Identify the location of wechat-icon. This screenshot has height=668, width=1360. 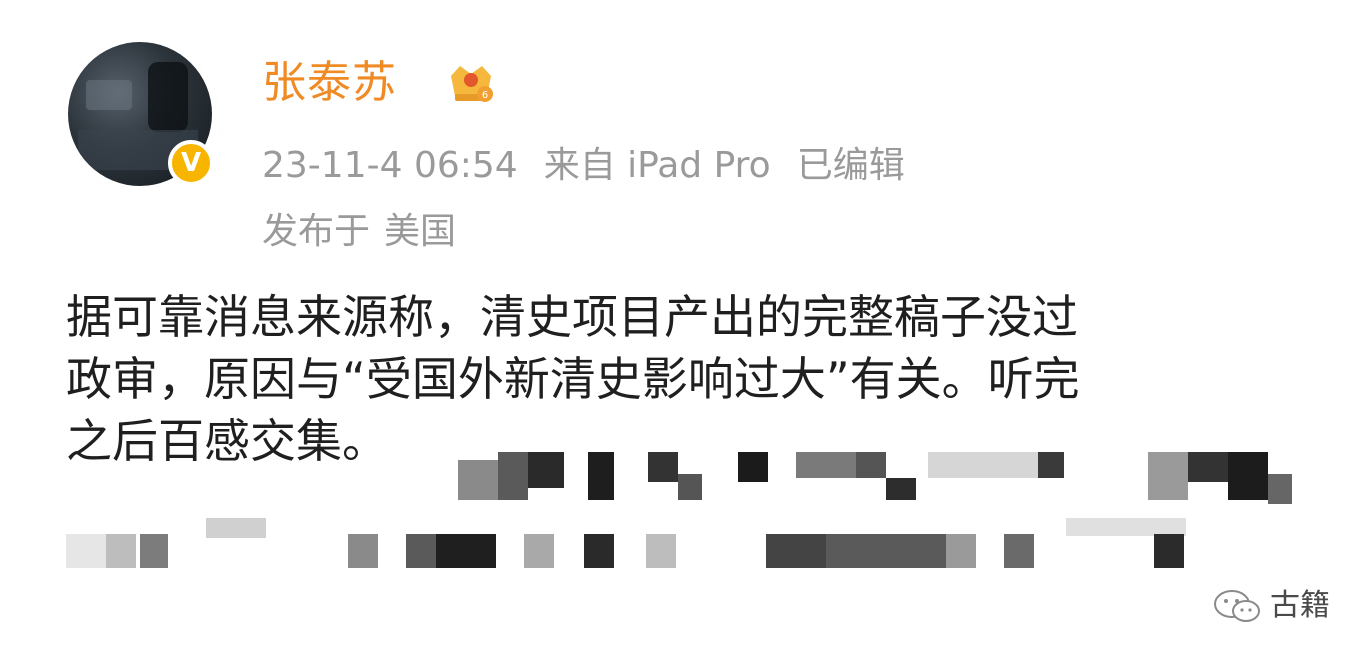
(1237, 605).